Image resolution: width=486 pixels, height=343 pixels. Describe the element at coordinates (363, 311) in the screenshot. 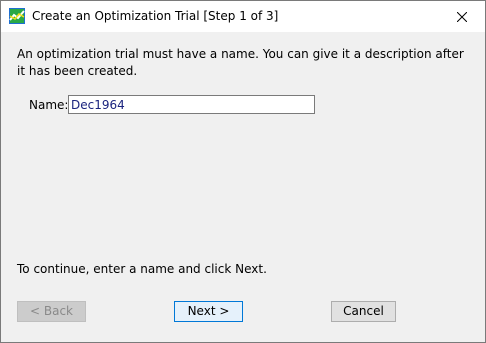

I see `cancel-button: Cancel` at that location.